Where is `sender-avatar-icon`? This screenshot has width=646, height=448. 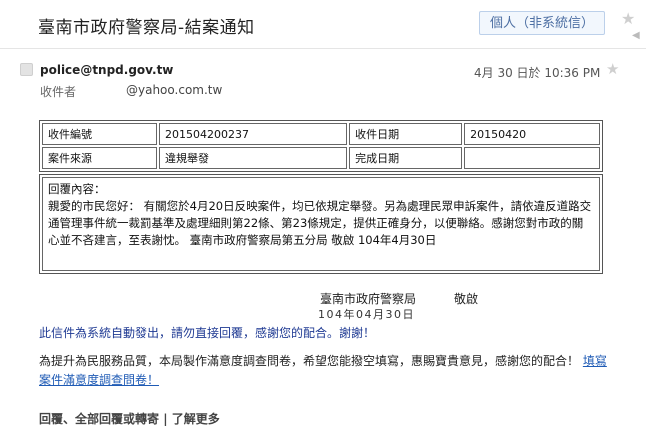
sender-avatar-icon is located at coordinates (26, 69).